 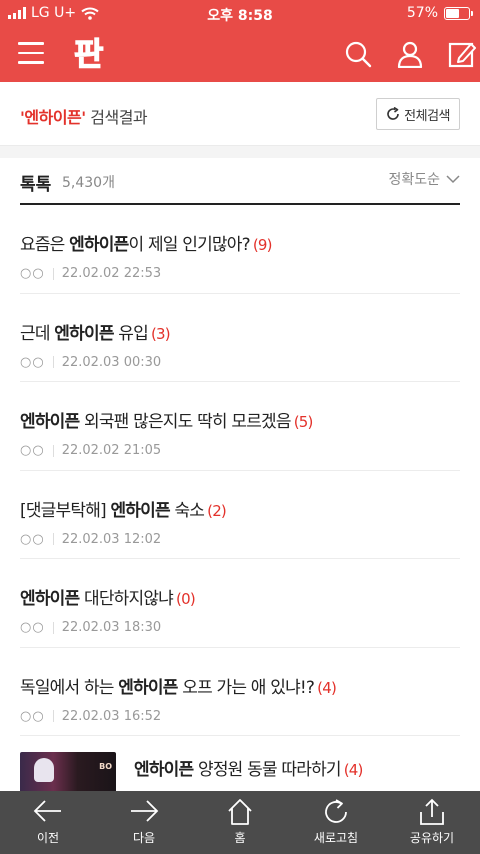 I want to click on list-item: [댓글부탁해] 엔하이픈 숙소 (2) ○○ 22.02.03 12:02, so click(x=240, y=515).